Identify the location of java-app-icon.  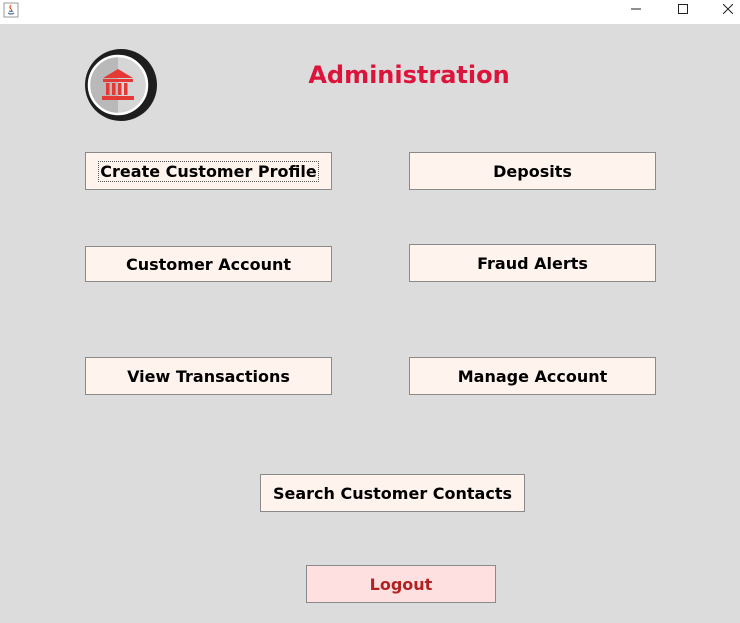
(11, 10).